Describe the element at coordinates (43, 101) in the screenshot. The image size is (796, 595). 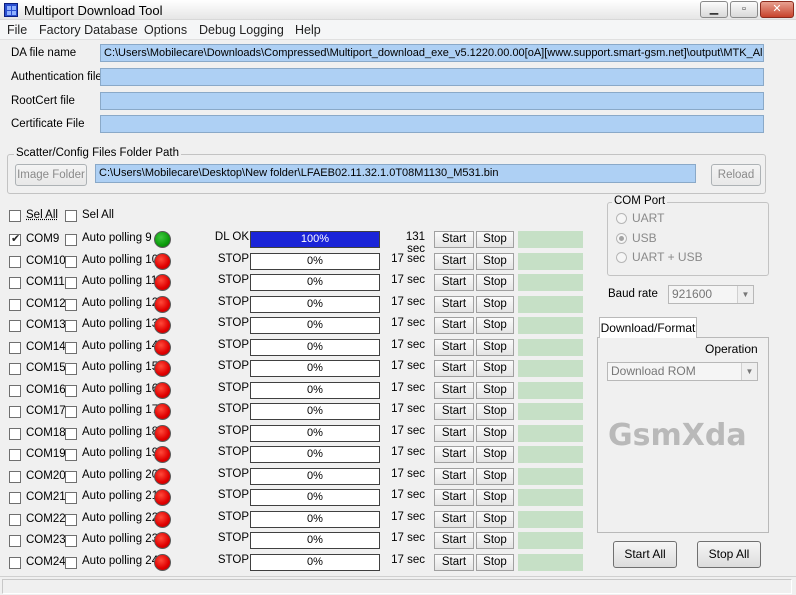
I see `rootcert-file-label: RootCert file` at that location.